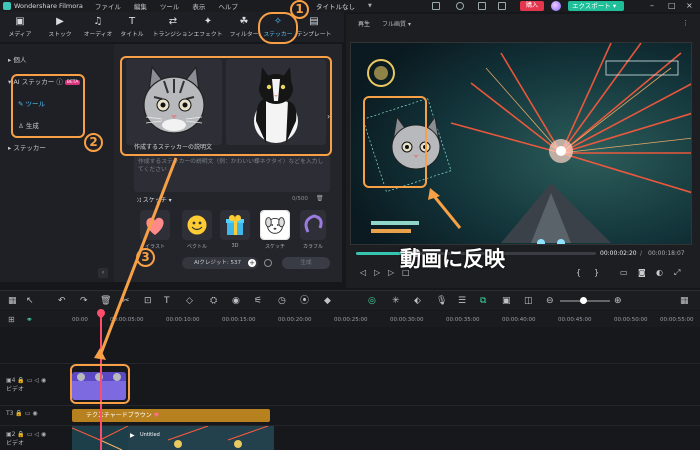  Describe the element at coordinates (100, 354) in the screenshot. I see `arrow-head` at that location.